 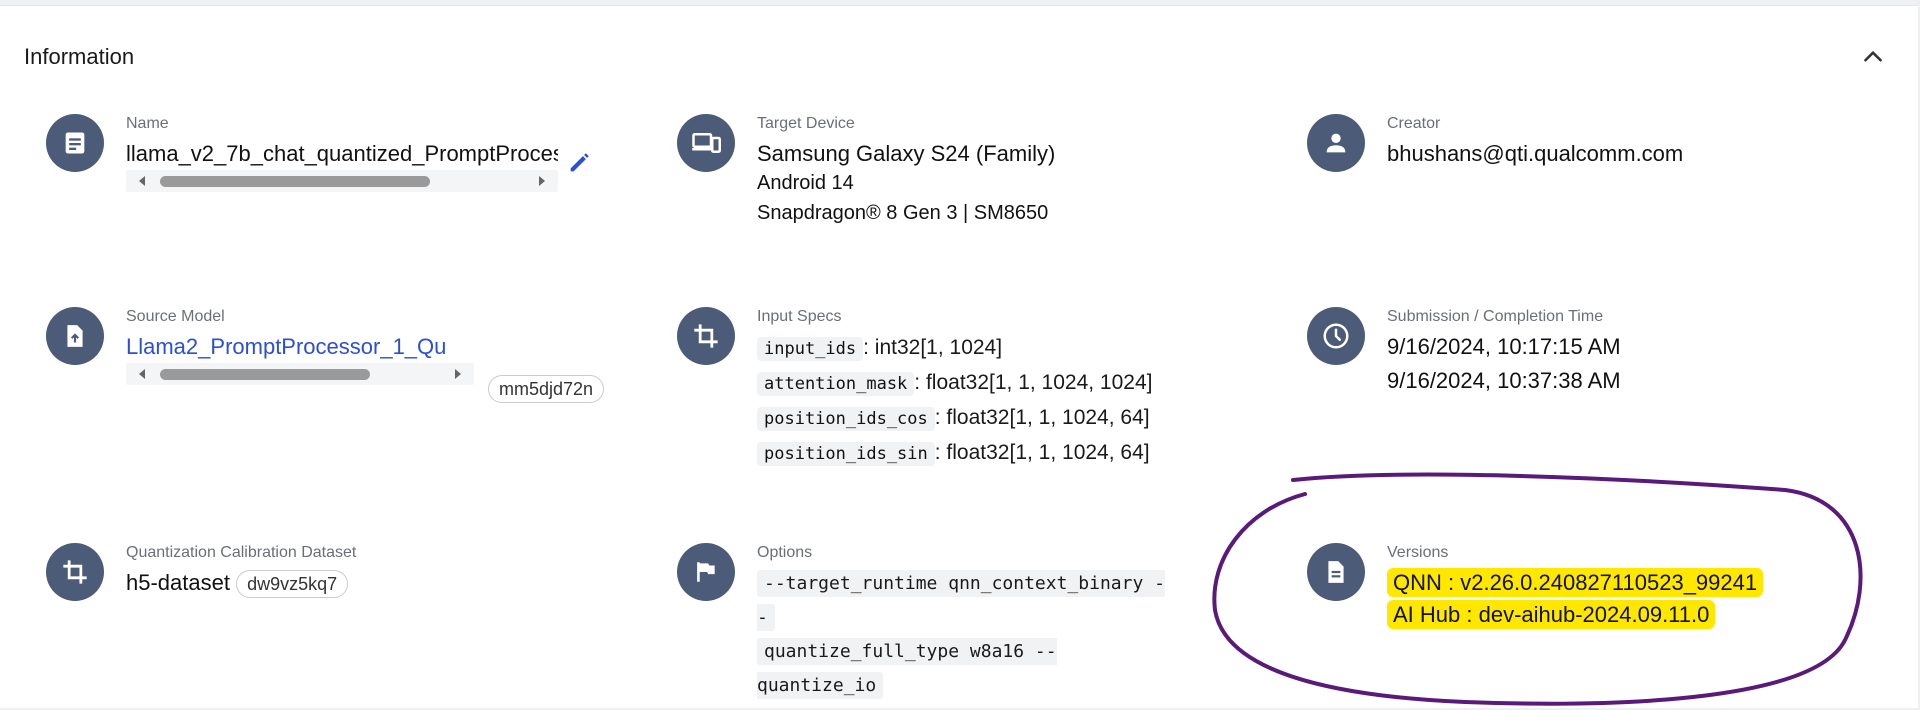 What do you see at coordinates (1336, 143) in the screenshot?
I see `person-icon` at bounding box center [1336, 143].